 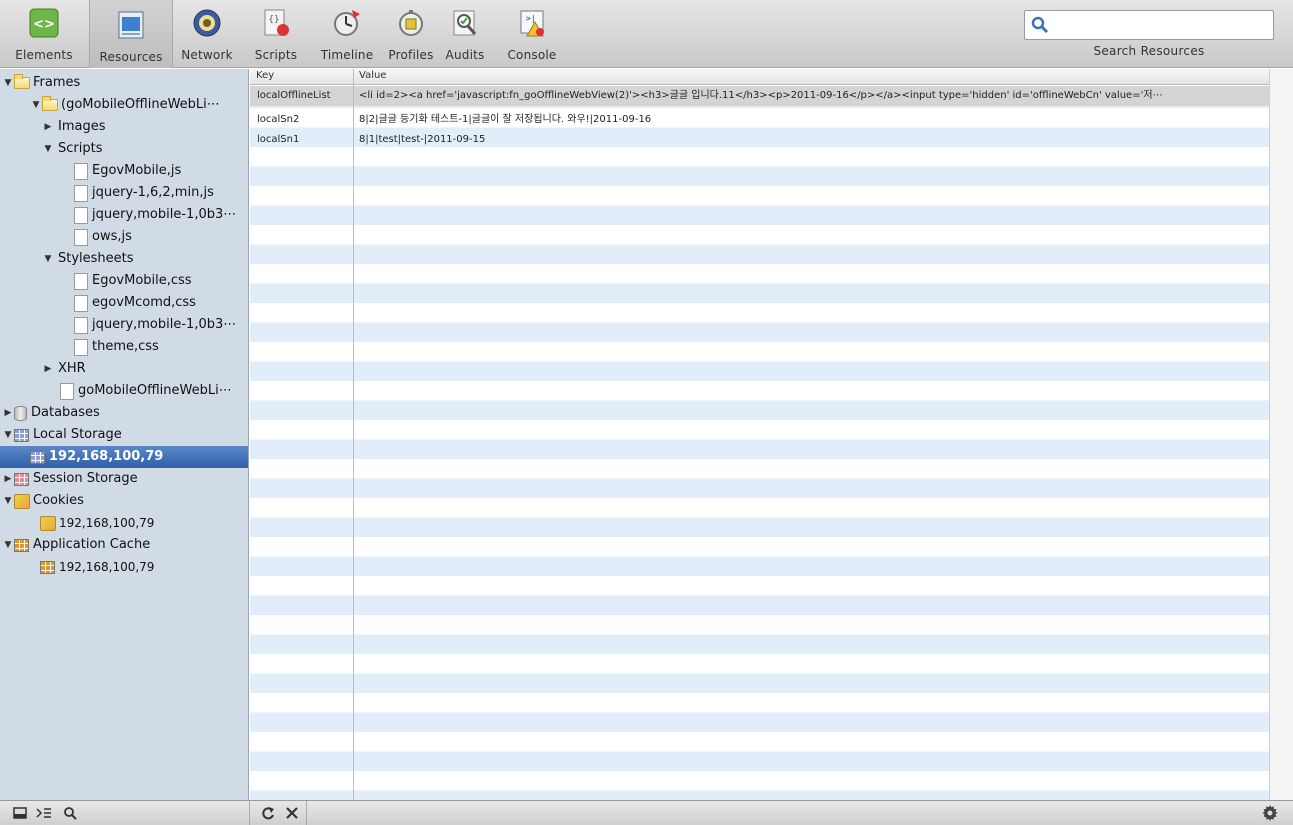 What do you see at coordinates (1270, 813) in the screenshot?
I see `settings-button` at bounding box center [1270, 813].